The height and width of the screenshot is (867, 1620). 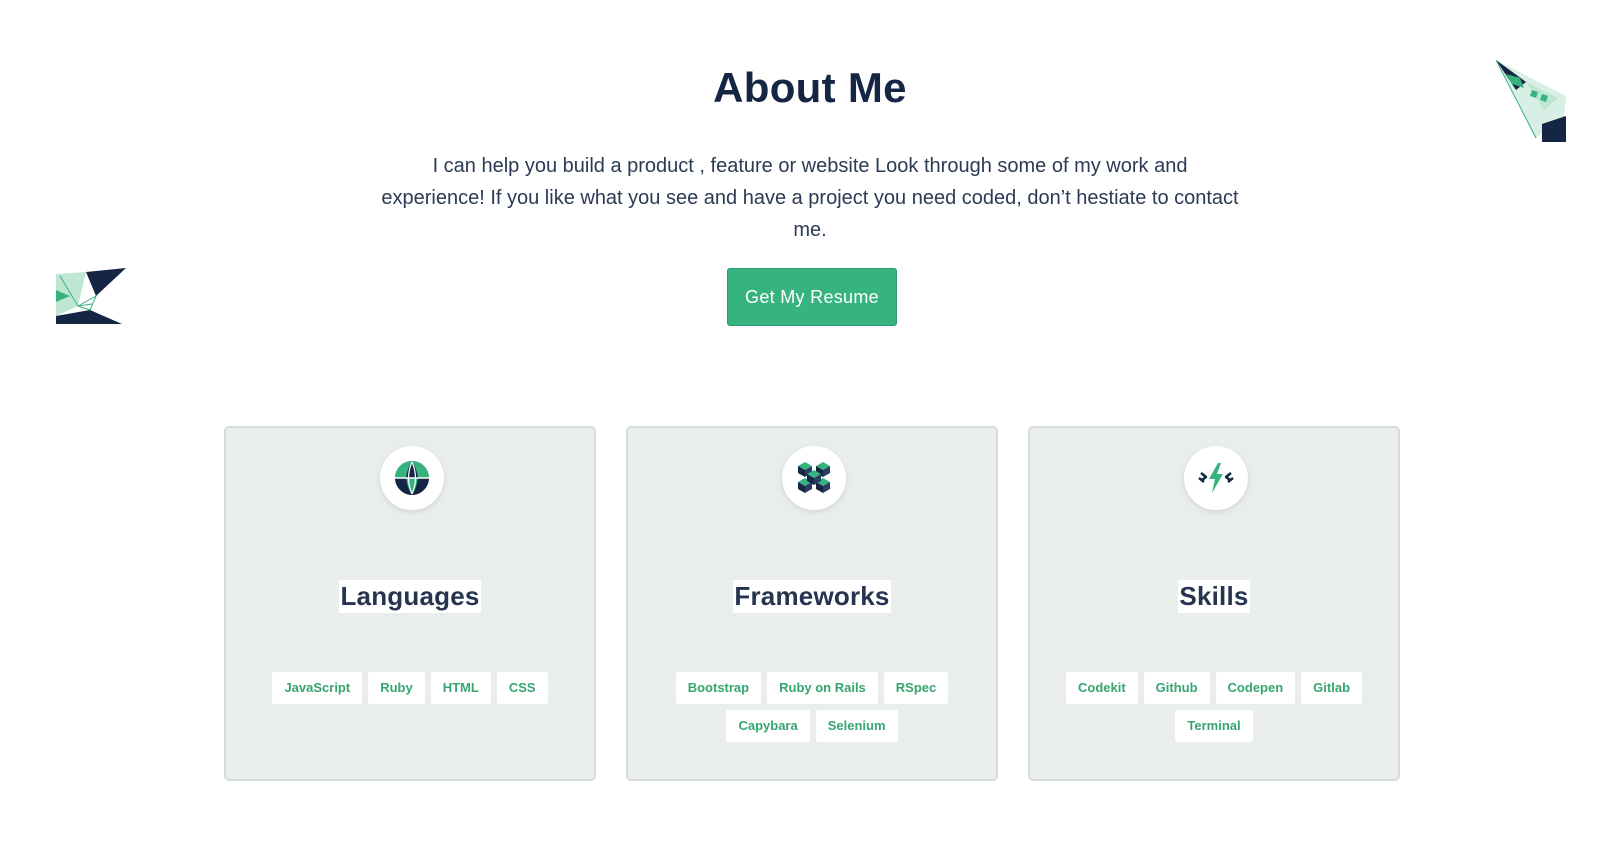 I want to click on tag-codekit: Codekit, so click(x=1101, y=688).